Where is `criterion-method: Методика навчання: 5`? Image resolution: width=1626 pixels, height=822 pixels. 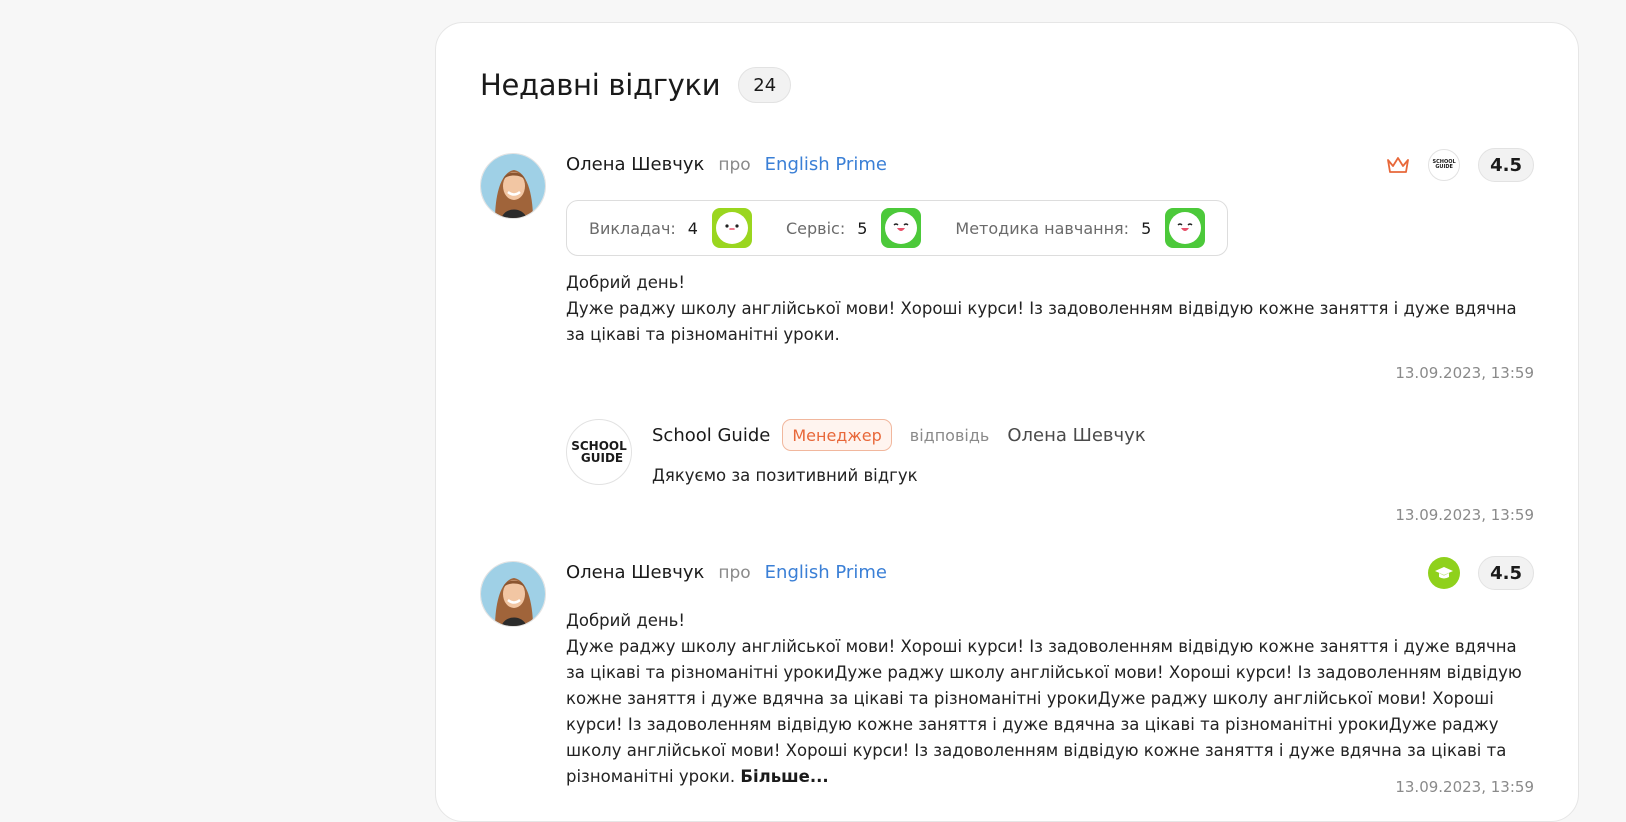
criterion-method: Методика навчання: 5 is located at coordinates (1080, 228).